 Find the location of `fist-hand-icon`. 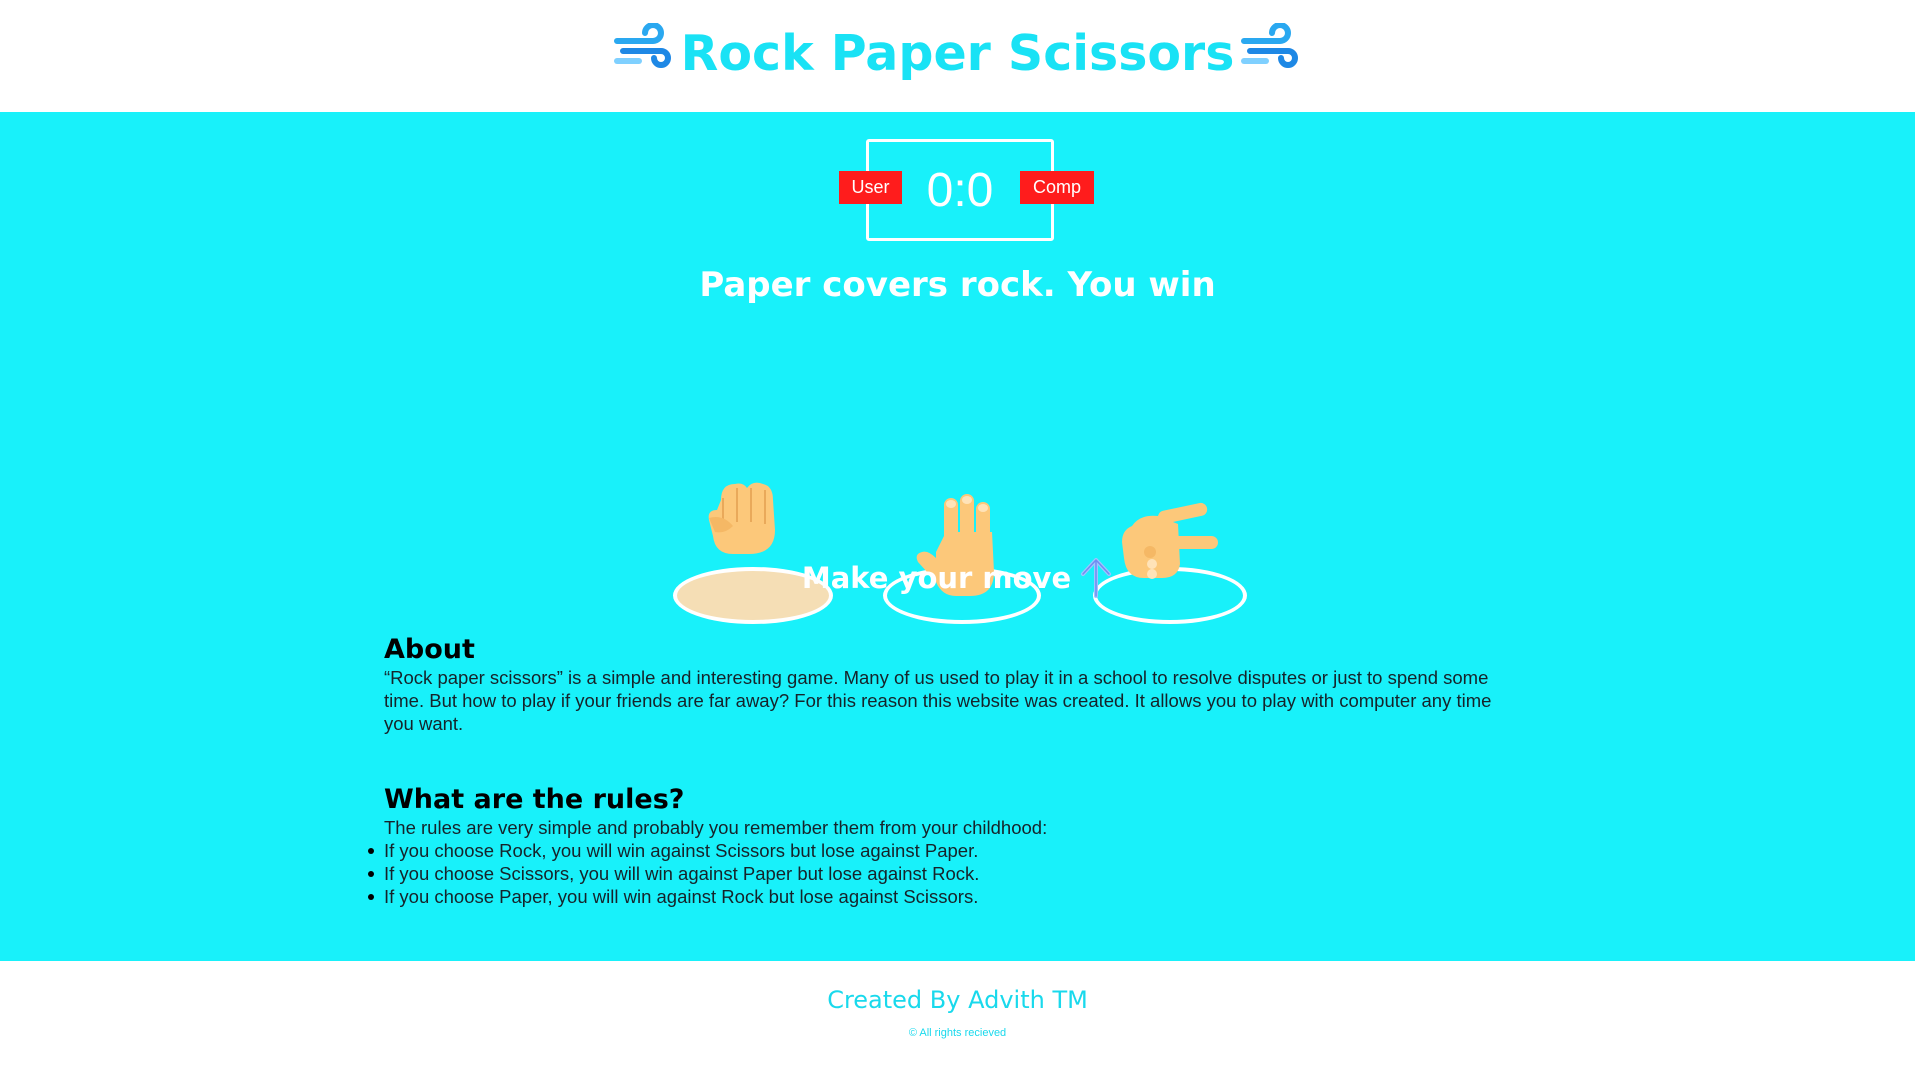

fist-hand-icon is located at coordinates (741, 518).